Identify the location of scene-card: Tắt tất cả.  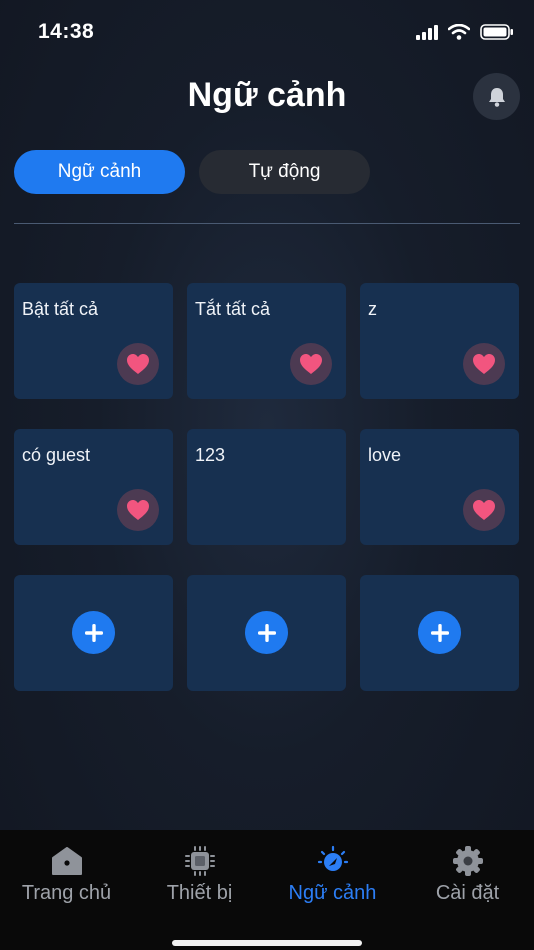
(266, 341).